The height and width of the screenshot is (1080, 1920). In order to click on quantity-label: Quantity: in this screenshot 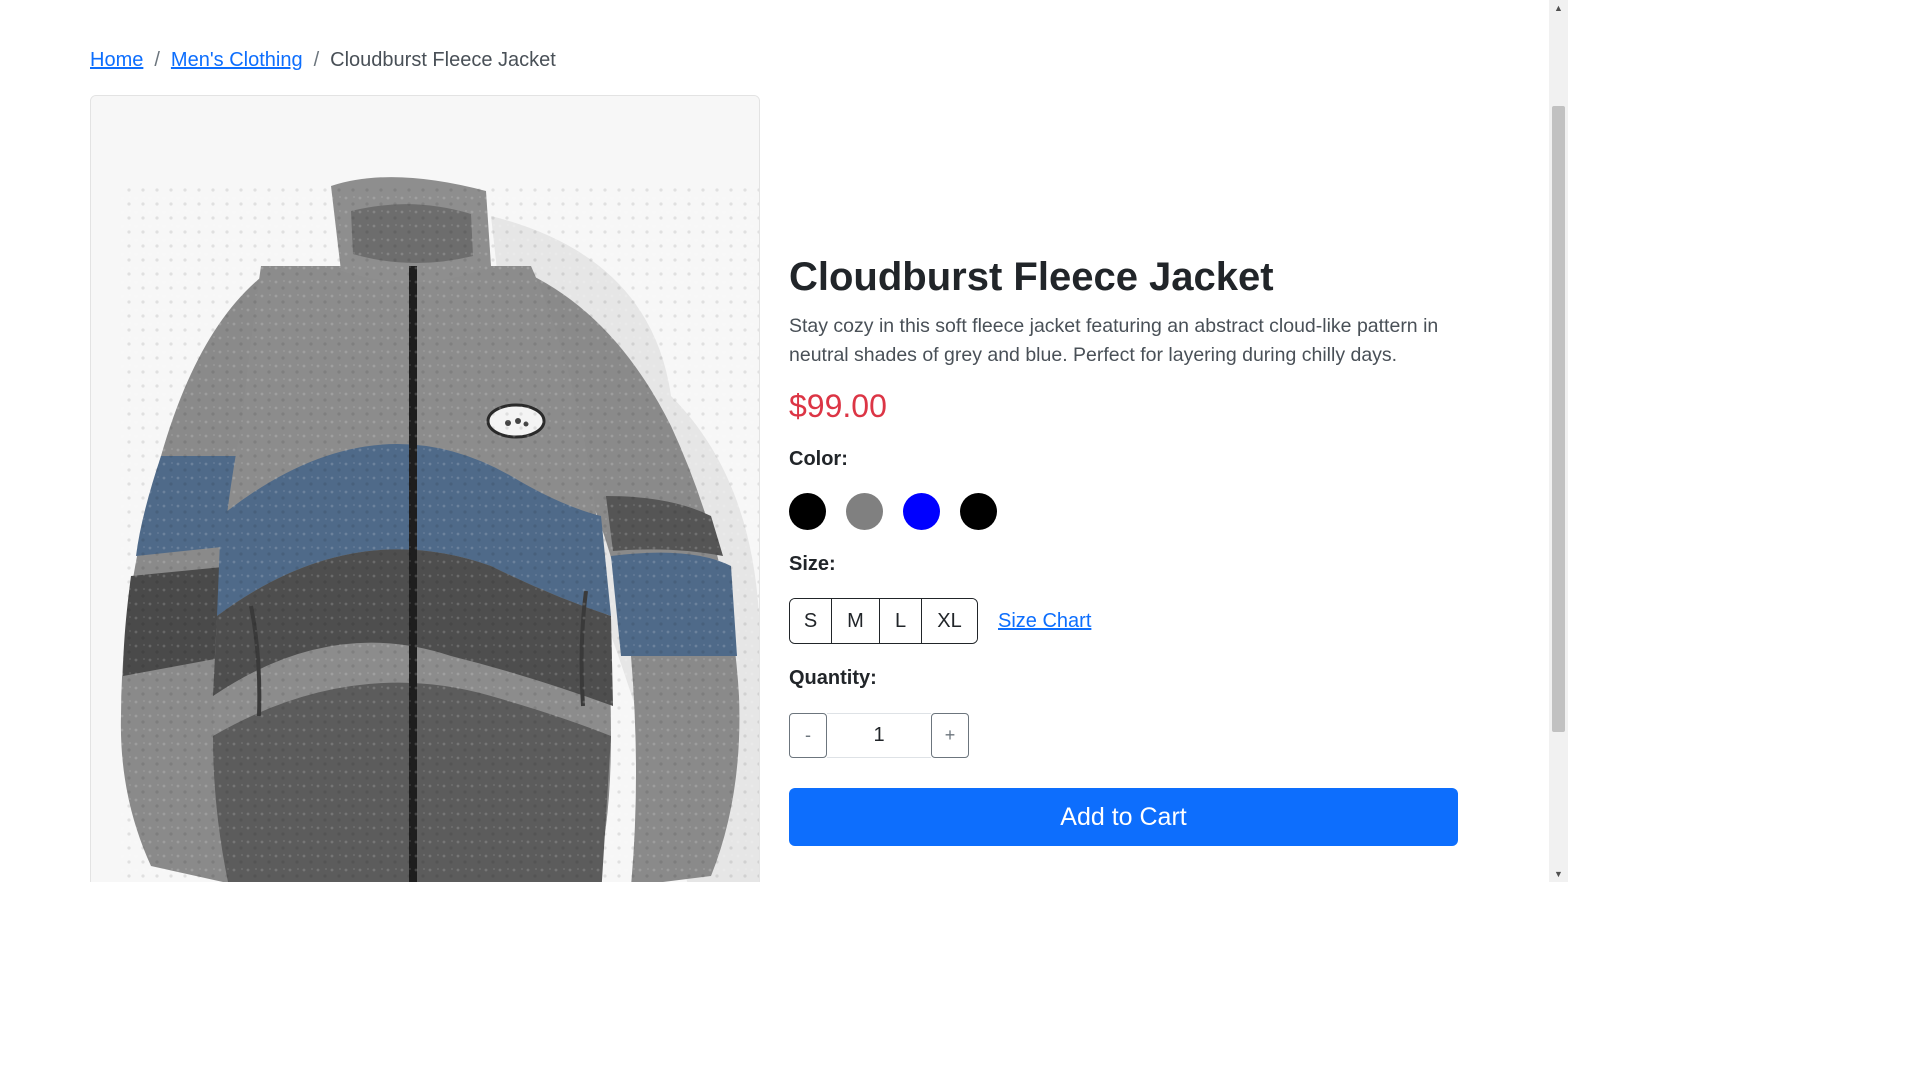, I will do `click(833, 678)`.